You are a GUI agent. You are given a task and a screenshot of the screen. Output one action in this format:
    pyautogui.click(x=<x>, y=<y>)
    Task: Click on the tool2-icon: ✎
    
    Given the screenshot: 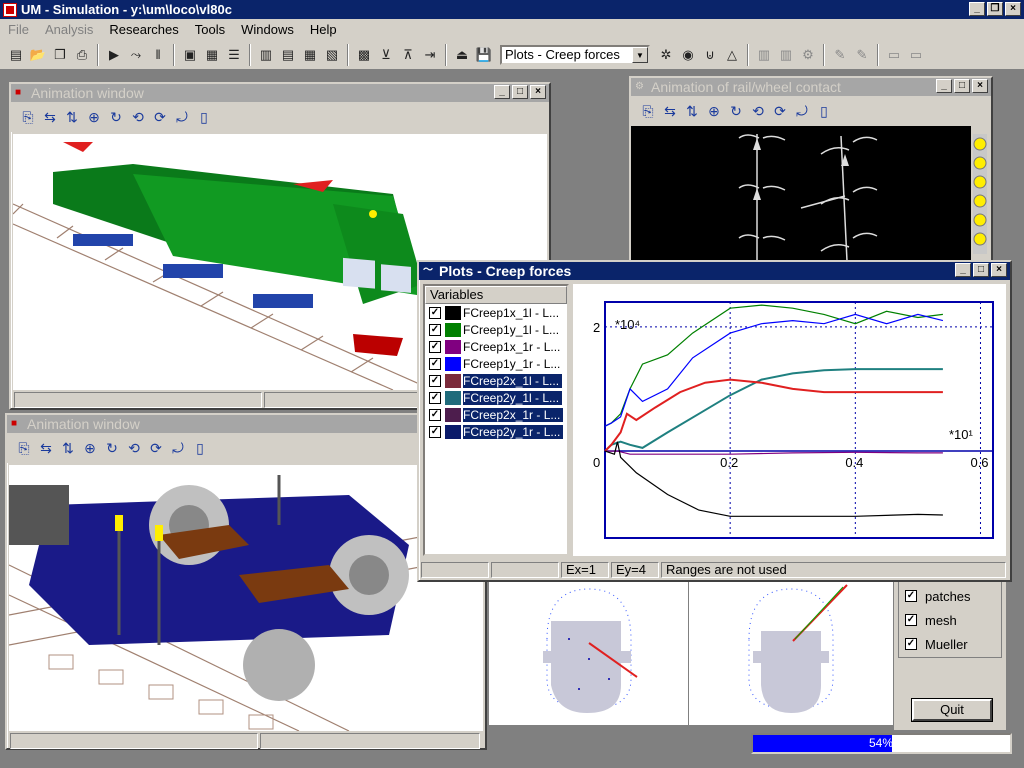 What is the action you would take?
    pyautogui.click(x=862, y=55)
    